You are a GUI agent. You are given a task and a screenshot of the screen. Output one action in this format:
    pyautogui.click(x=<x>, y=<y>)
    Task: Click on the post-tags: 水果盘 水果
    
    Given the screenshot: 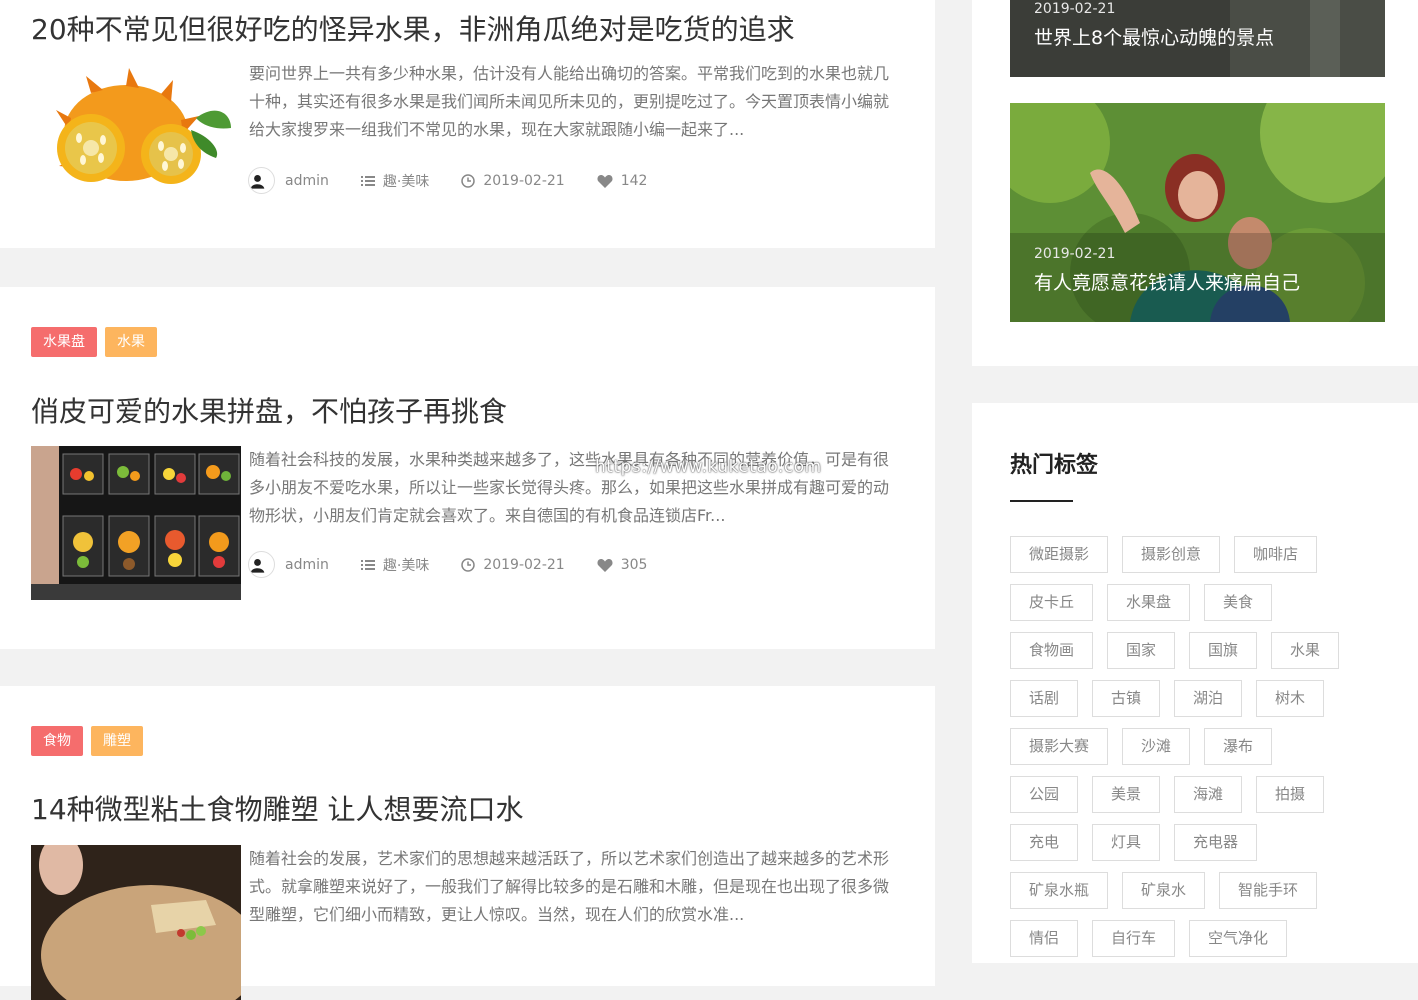 What is the action you would take?
    pyautogui.click(x=94, y=342)
    